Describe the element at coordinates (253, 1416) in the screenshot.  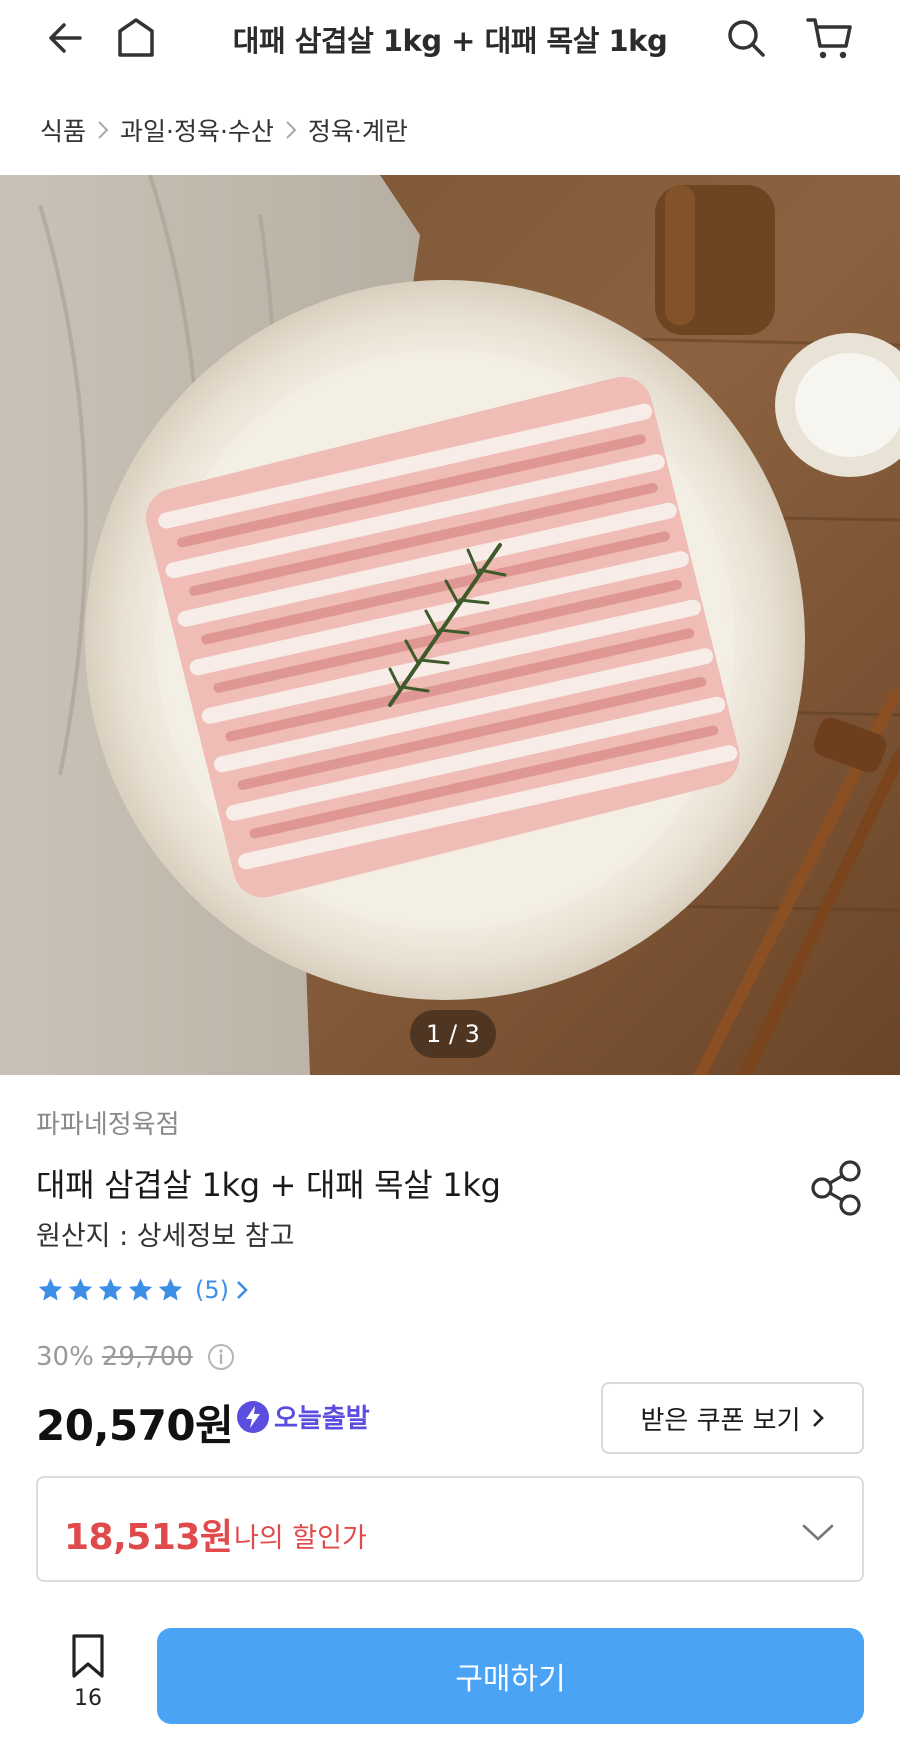
I see `lightning-icon` at that location.